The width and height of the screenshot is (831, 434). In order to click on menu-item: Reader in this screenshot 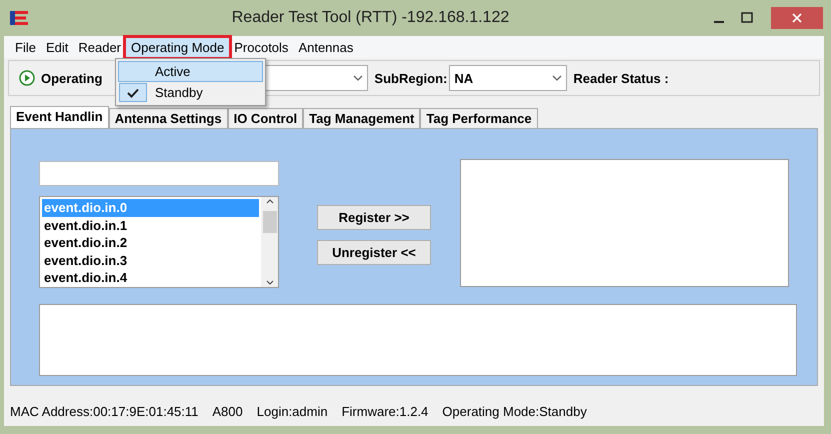, I will do `click(99, 47)`.